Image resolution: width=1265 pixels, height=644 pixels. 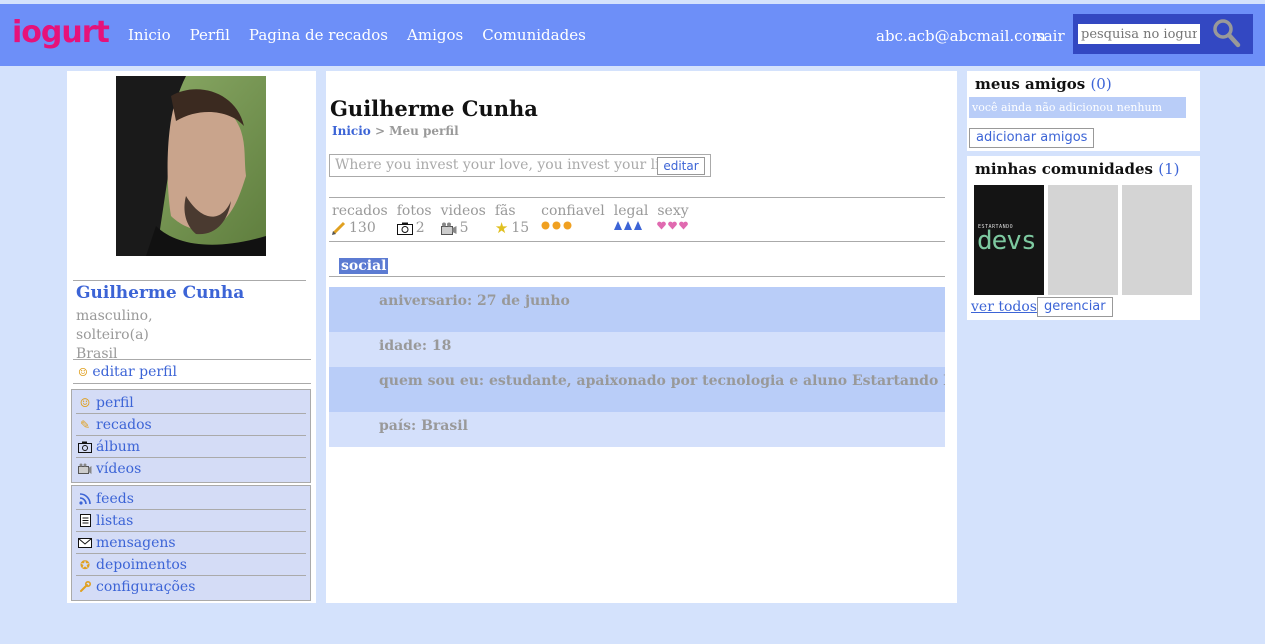 What do you see at coordinates (631, 225) in the screenshot?
I see `ice-cube-icon` at bounding box center [631, 225].